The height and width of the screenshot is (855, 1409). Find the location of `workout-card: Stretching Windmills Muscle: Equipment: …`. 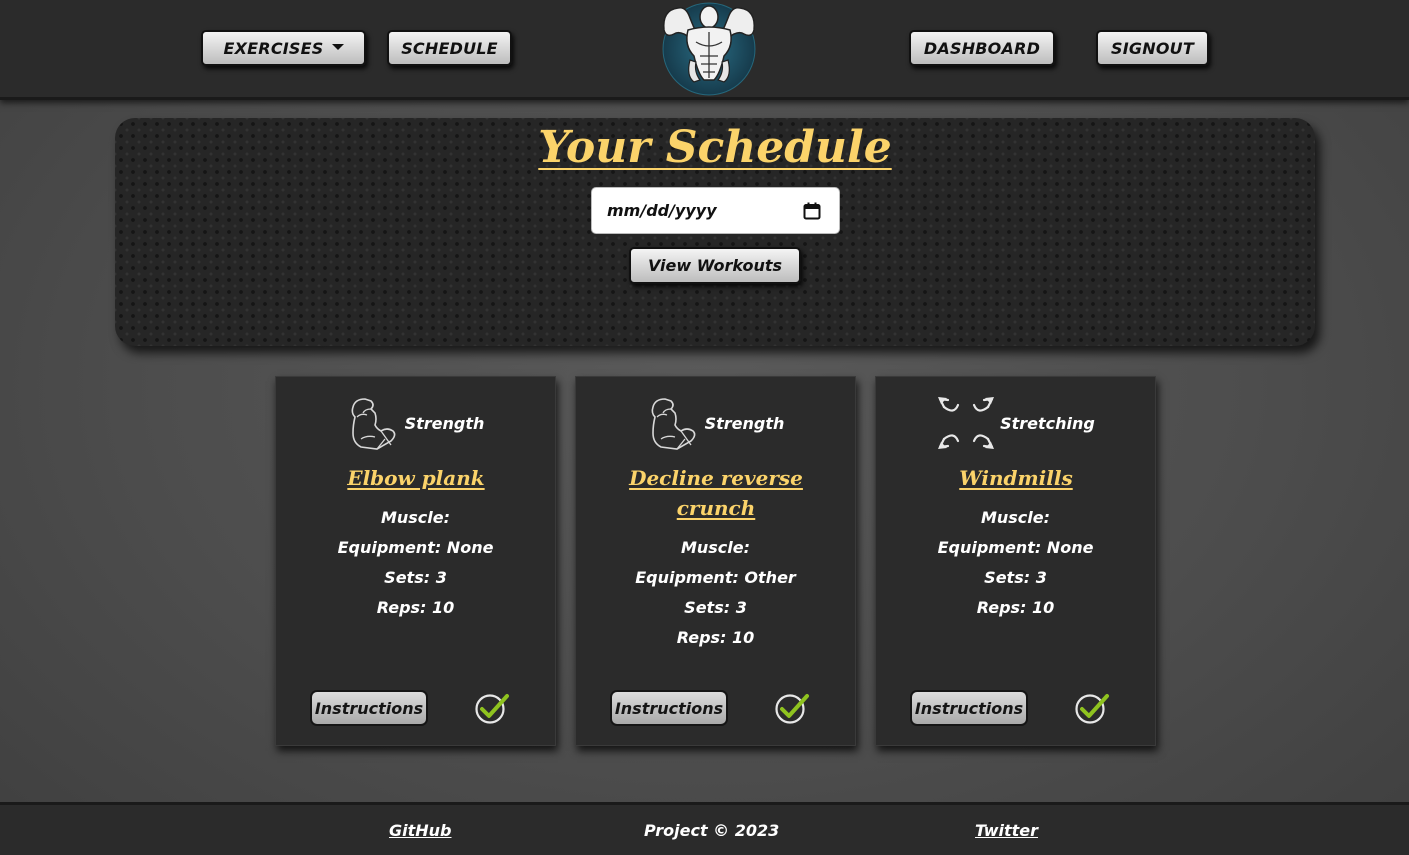

workout-card: Stretching Windmills Muscle: Equipment: … is located at coordinates (1015, 561).